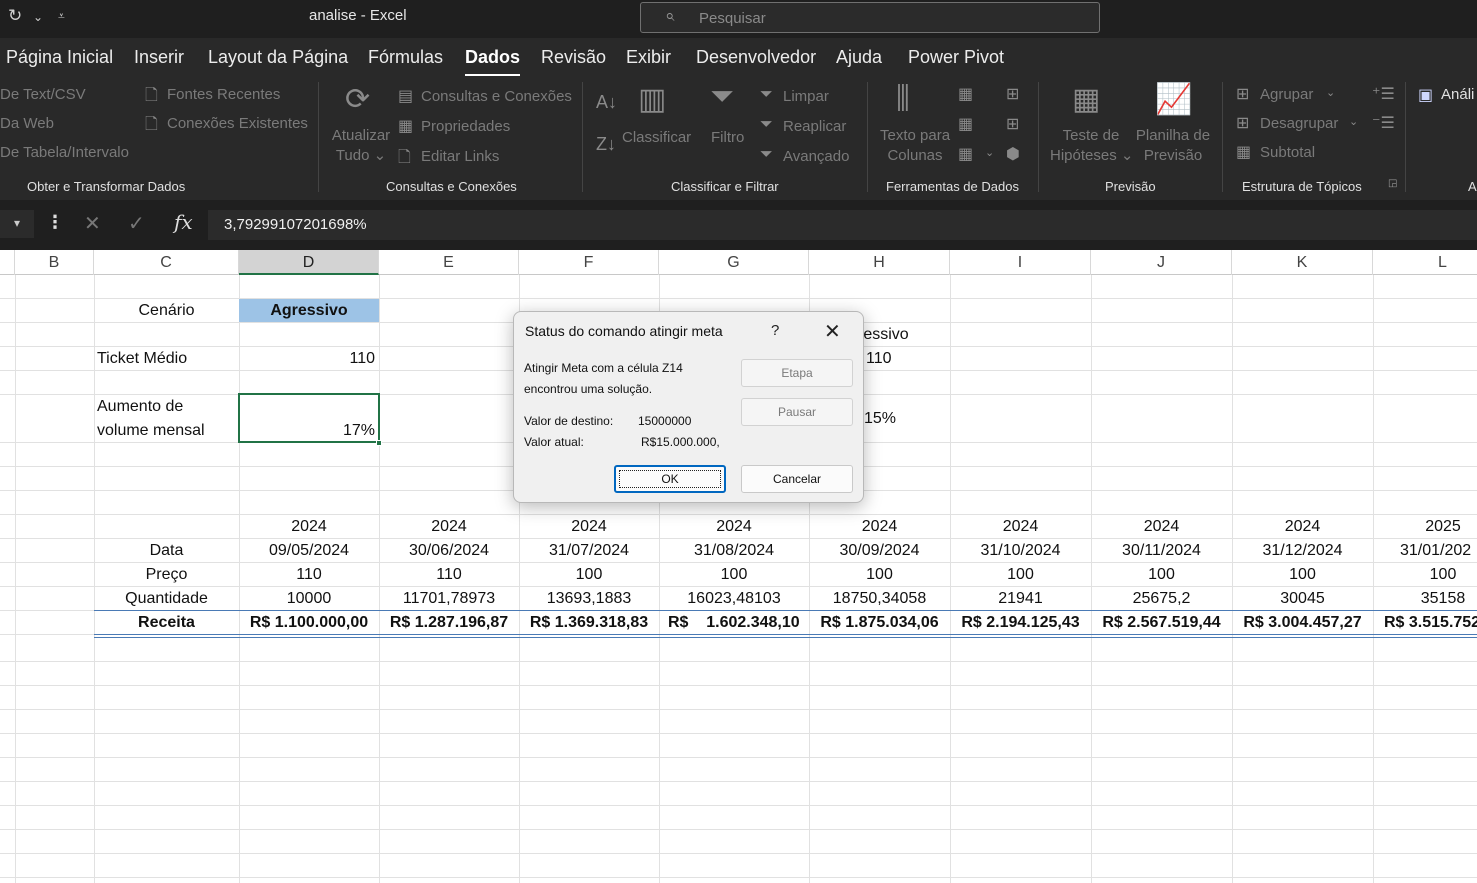  What do you see at coordinates (1161, 623) in the screenshot?
I see `cell-revenue: R$ 2.567.519,44` at bounding box center [1161, 623].